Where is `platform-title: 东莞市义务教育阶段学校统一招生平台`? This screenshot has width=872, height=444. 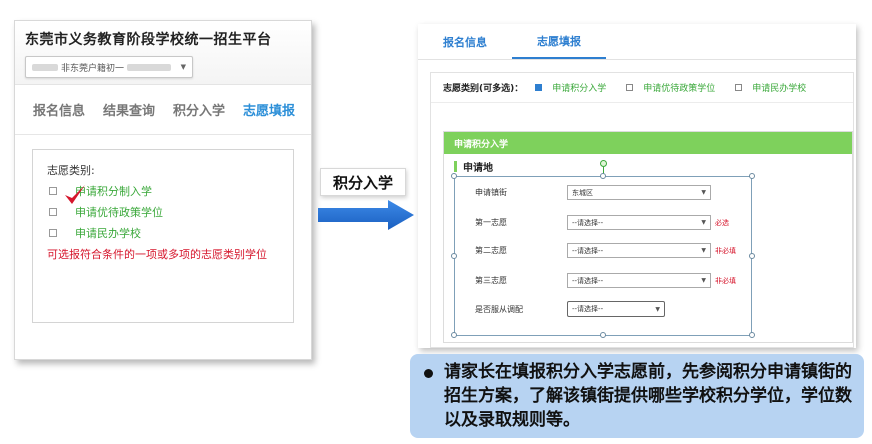
platform-title: 东莞市义务教育阶段学校统一招生平台 is located at coordinates (148, 40).